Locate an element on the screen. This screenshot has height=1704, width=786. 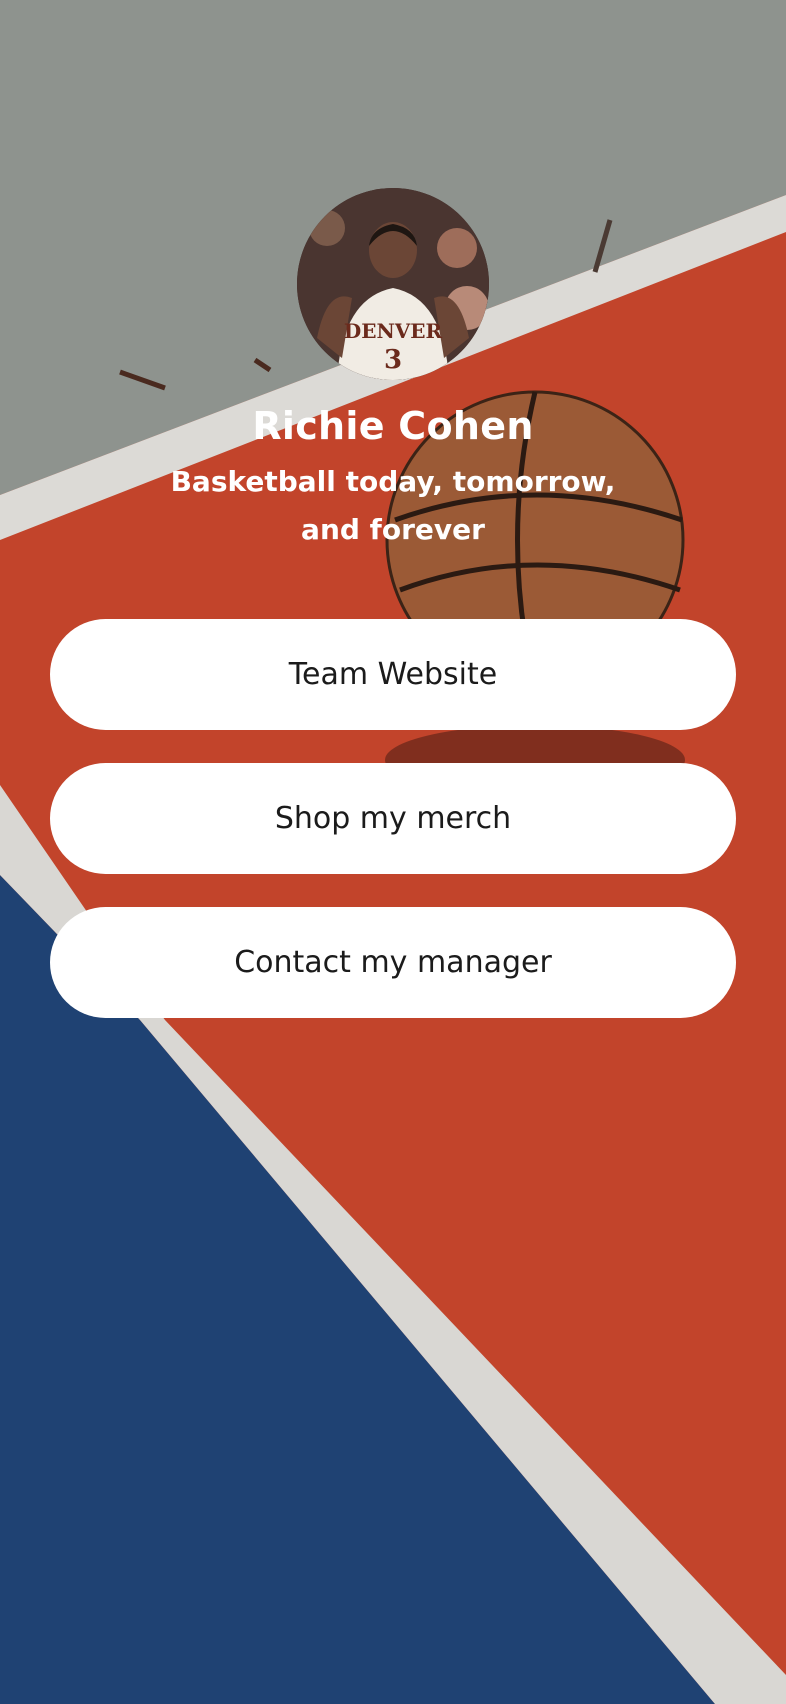
shop-merch-button: Shop my merch is located at coordinates (393, 818).